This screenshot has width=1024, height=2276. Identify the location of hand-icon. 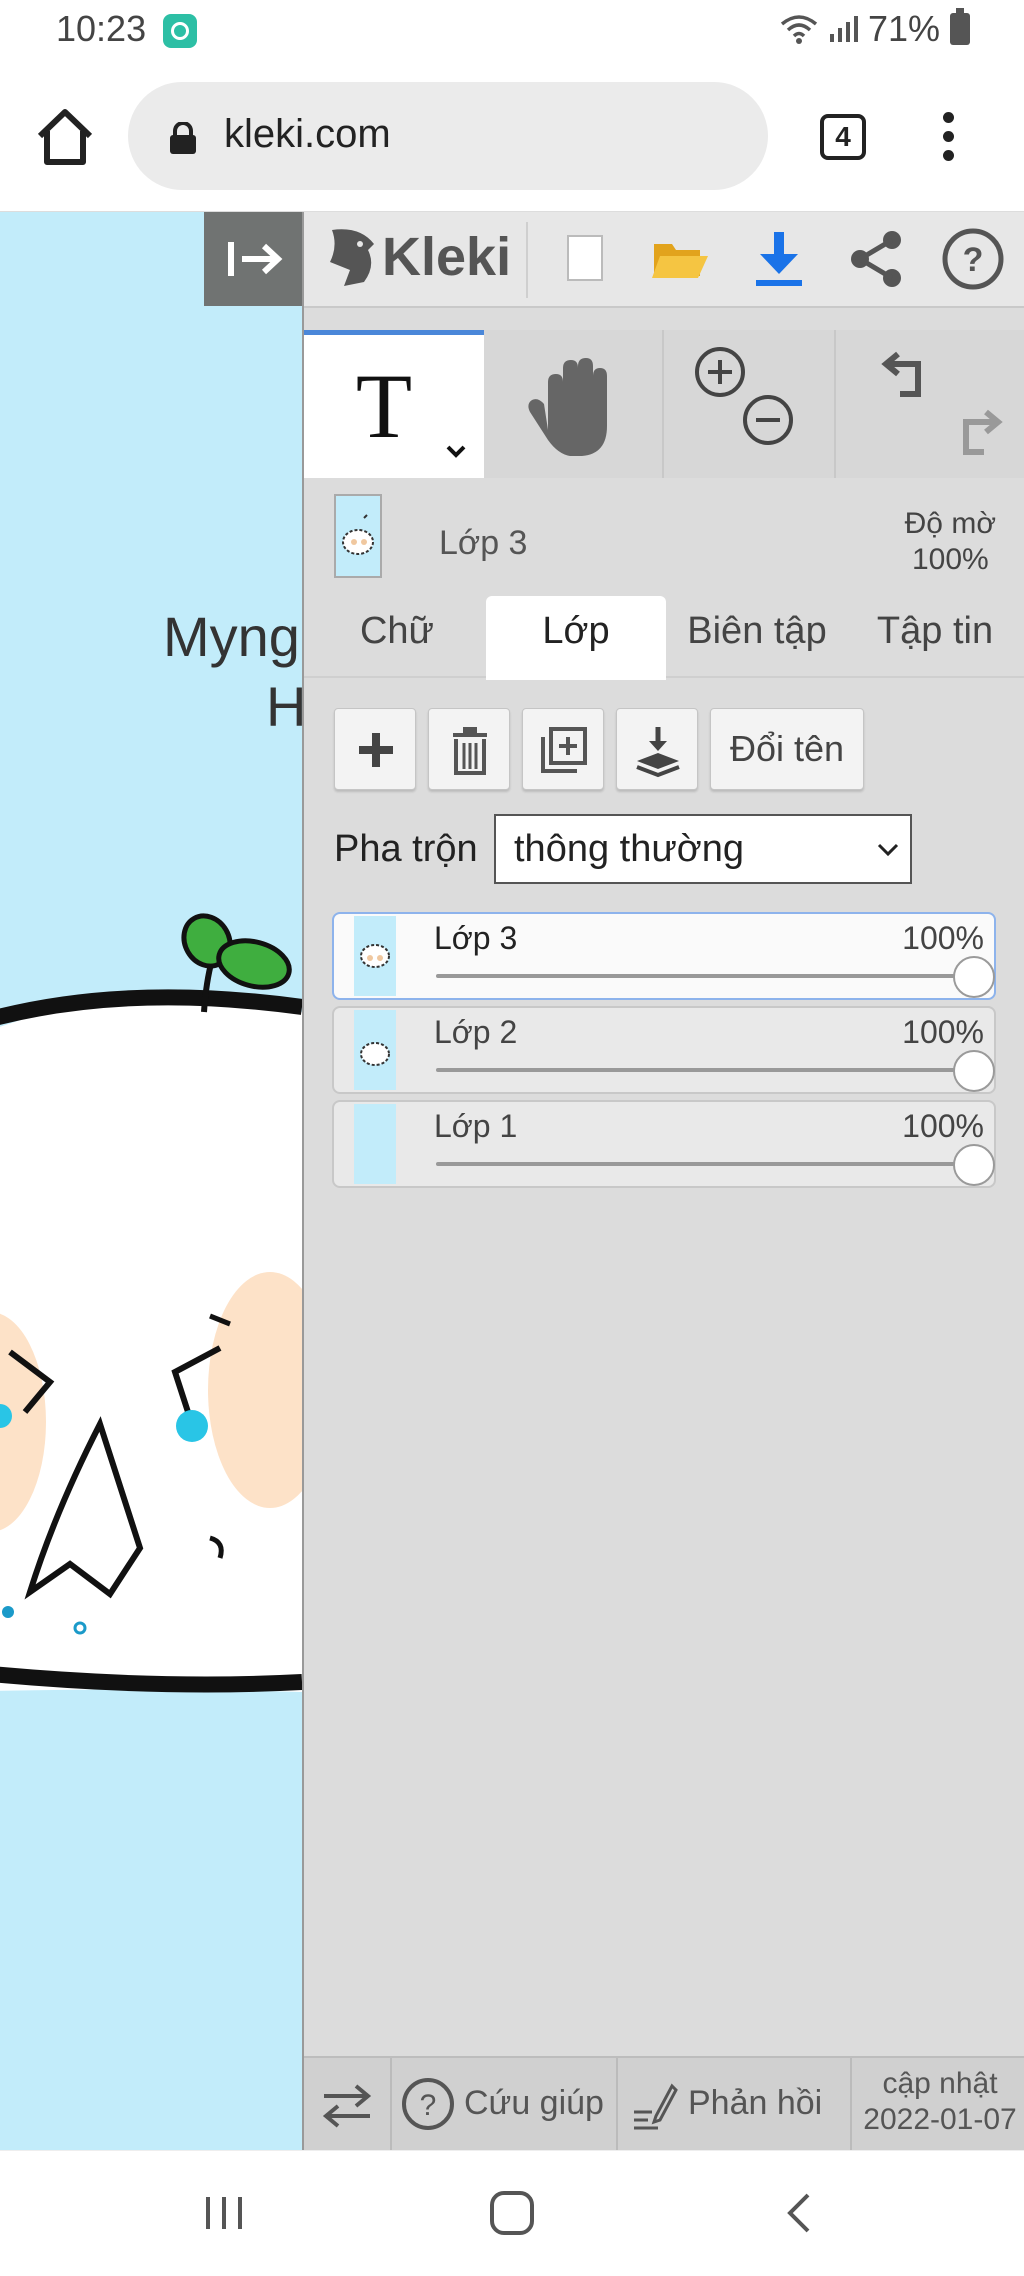
(567, 407).